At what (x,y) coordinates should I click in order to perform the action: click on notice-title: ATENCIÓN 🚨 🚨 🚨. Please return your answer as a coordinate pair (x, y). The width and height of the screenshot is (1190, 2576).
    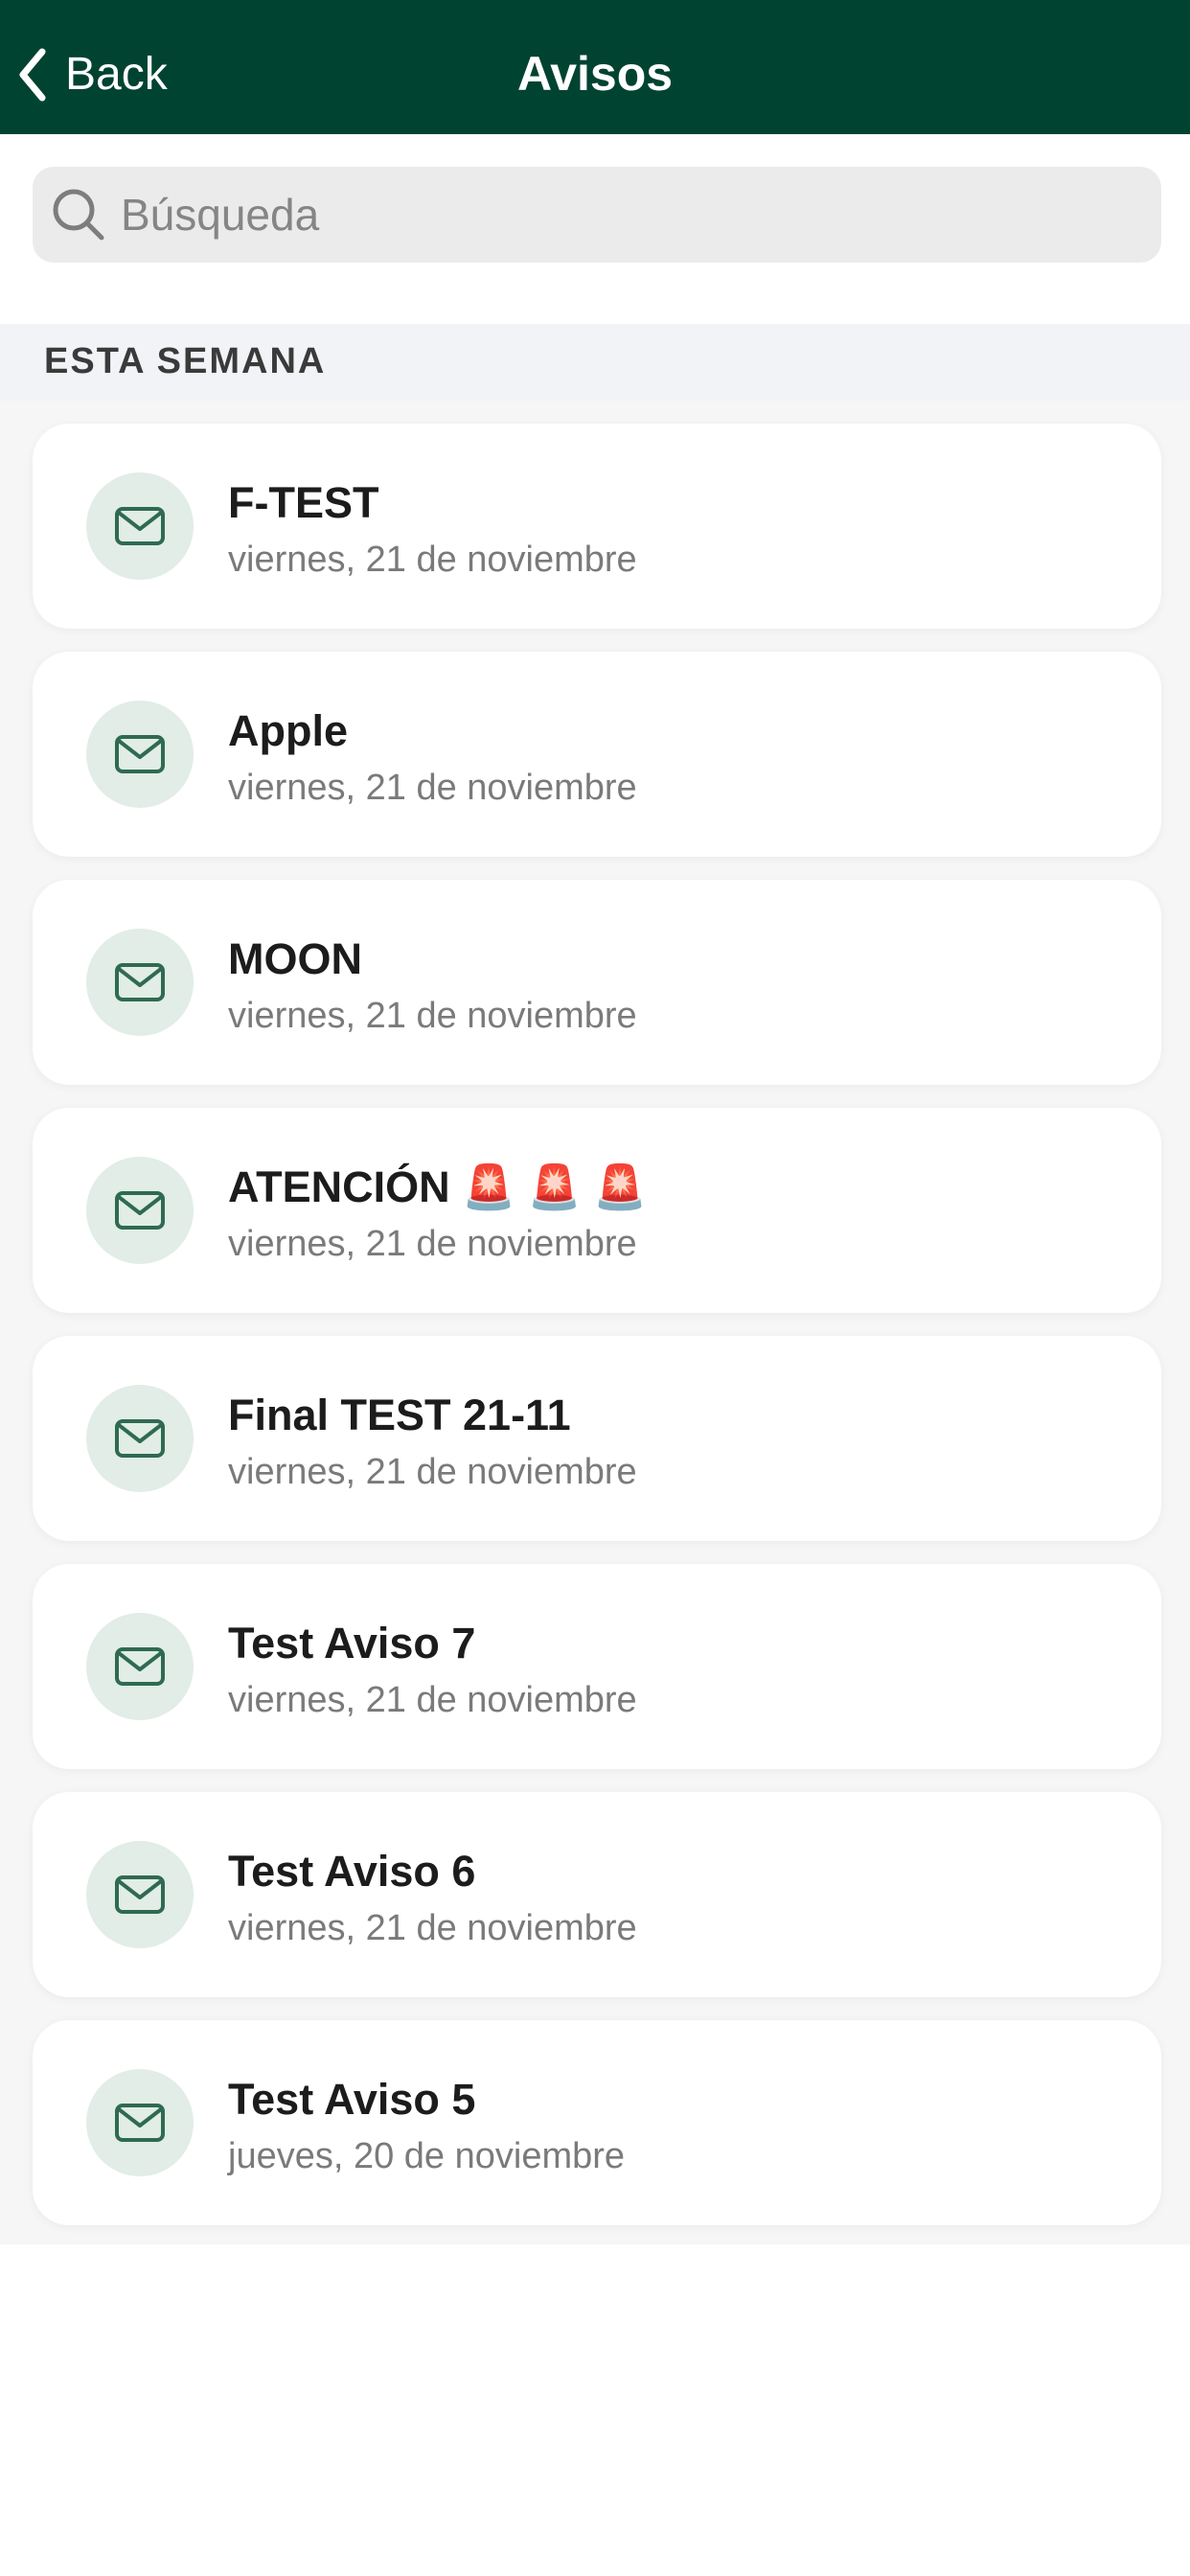
    Looking at the image, I should click on (438, 1186).